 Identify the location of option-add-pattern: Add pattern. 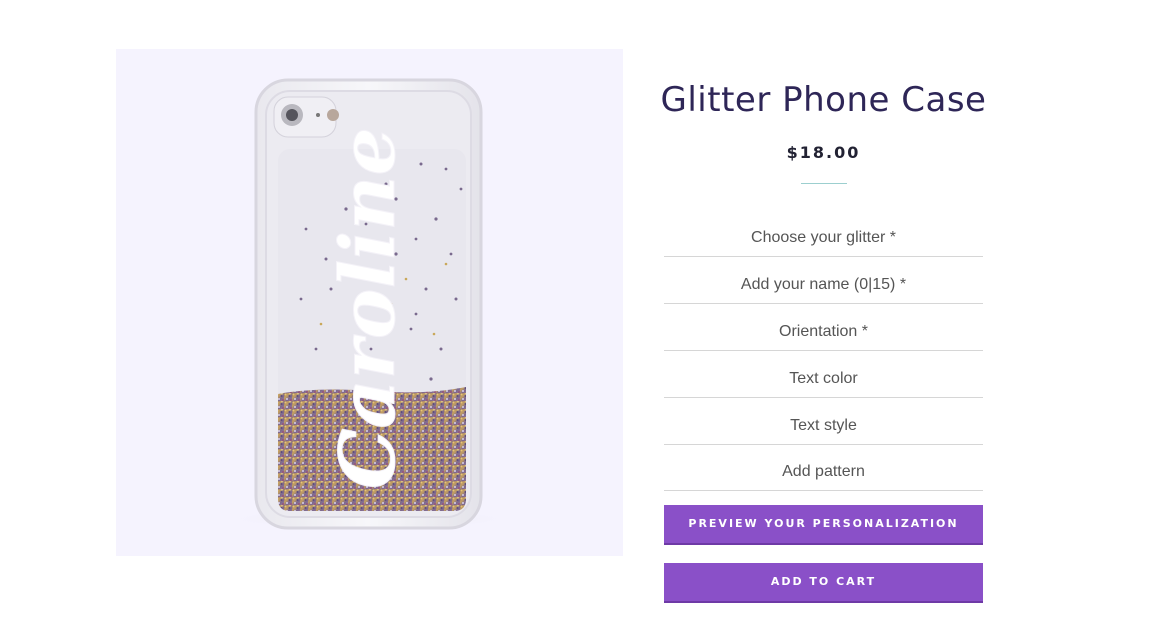
(823, 472).